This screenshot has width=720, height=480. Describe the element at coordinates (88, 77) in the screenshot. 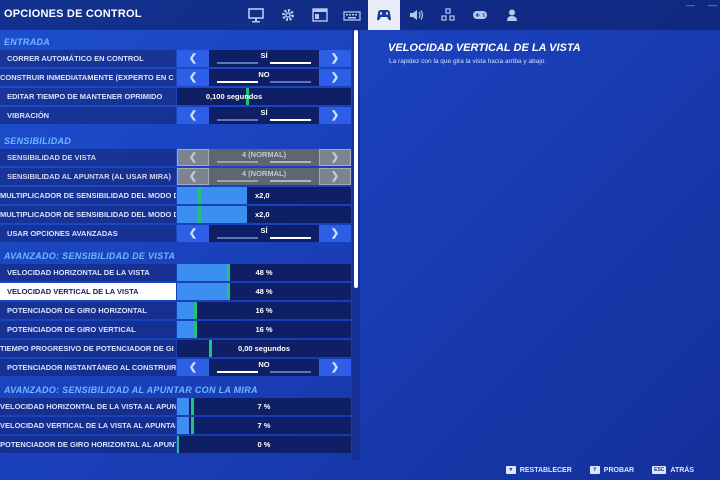

I see `setting-label: CONSTRUIR INMEDIATAMENTE (EXPERTO EN C` at that location.